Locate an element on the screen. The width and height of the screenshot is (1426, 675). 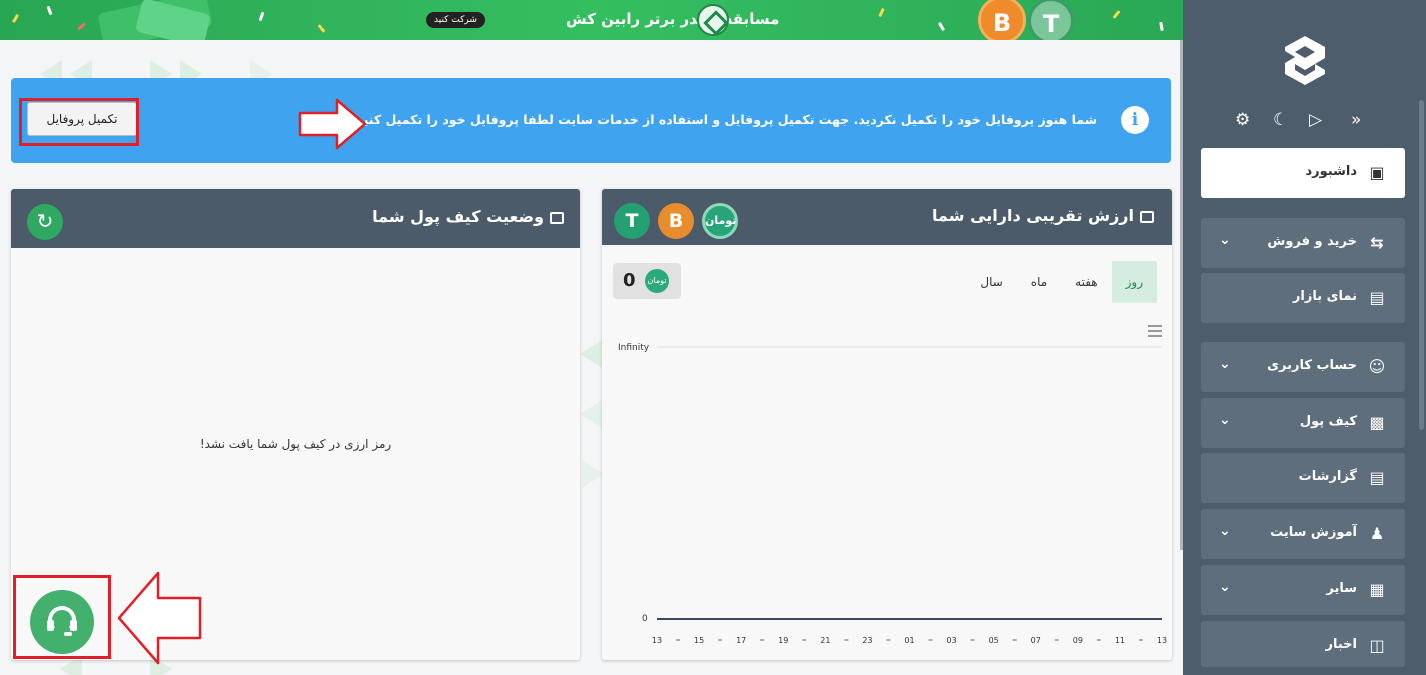
swap-arrows-icon: ⇆ is located at coordinates (1377, 242).